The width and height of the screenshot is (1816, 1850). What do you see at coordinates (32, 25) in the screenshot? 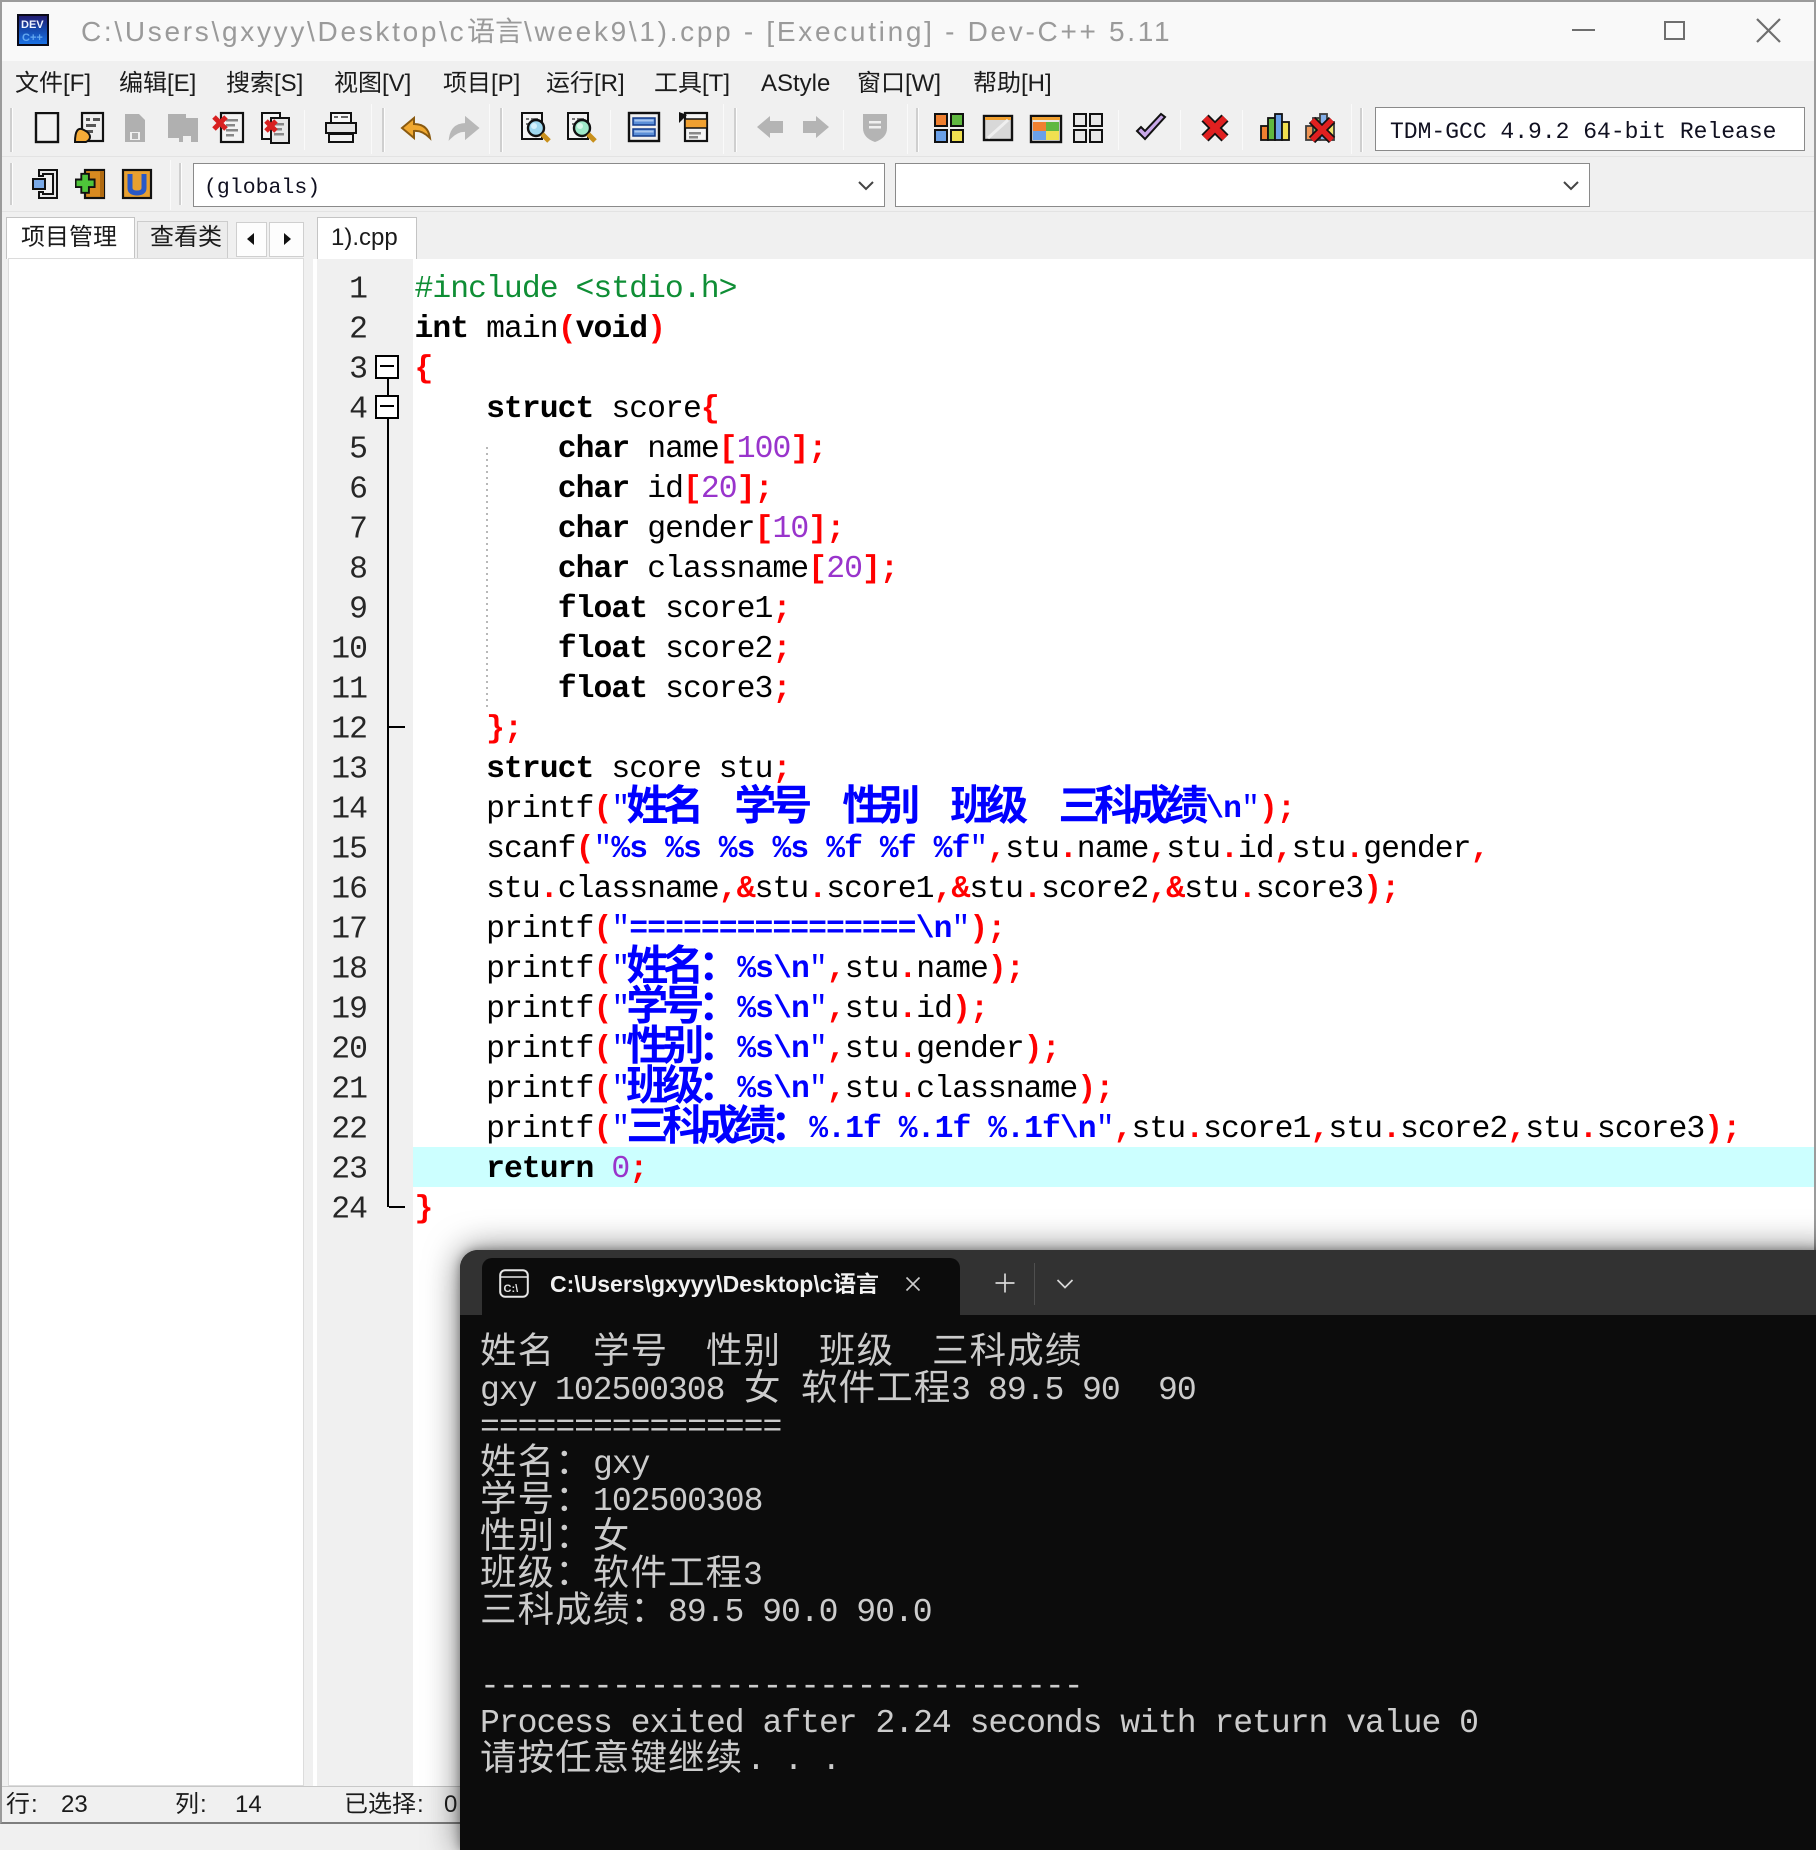
I see `svg-text: DEV` at bounding box center [32, 25].